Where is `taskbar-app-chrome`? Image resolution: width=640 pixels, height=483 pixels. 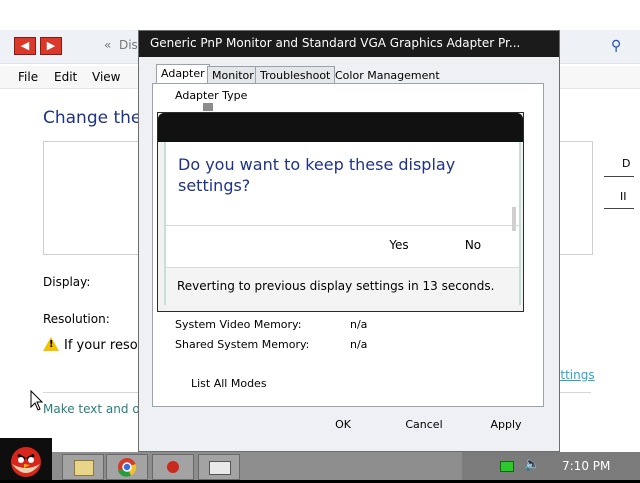
taskbar-app-chrome is located at coordinates (127, 467).